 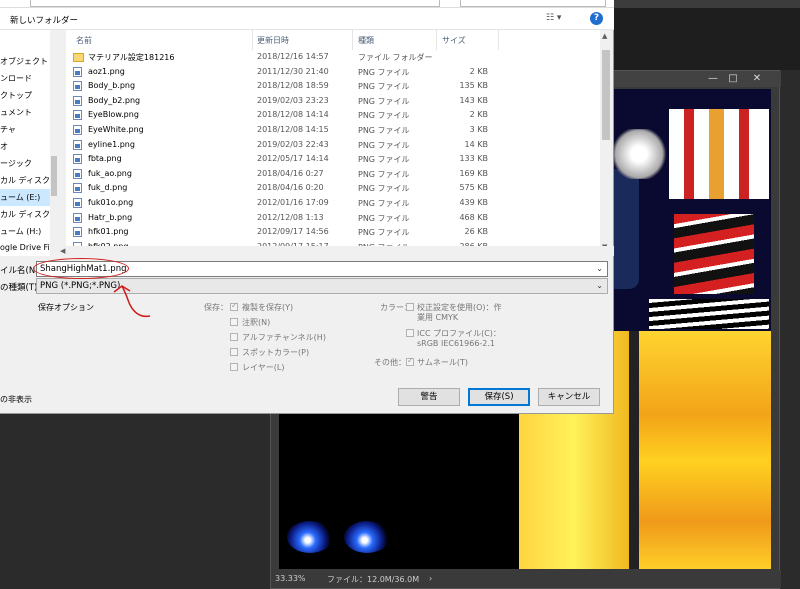 I want to click on file-row: Hatr_b.png 2012/12/08 1:13 PNG ファイル 468 KB, so click(x=333, y=218).